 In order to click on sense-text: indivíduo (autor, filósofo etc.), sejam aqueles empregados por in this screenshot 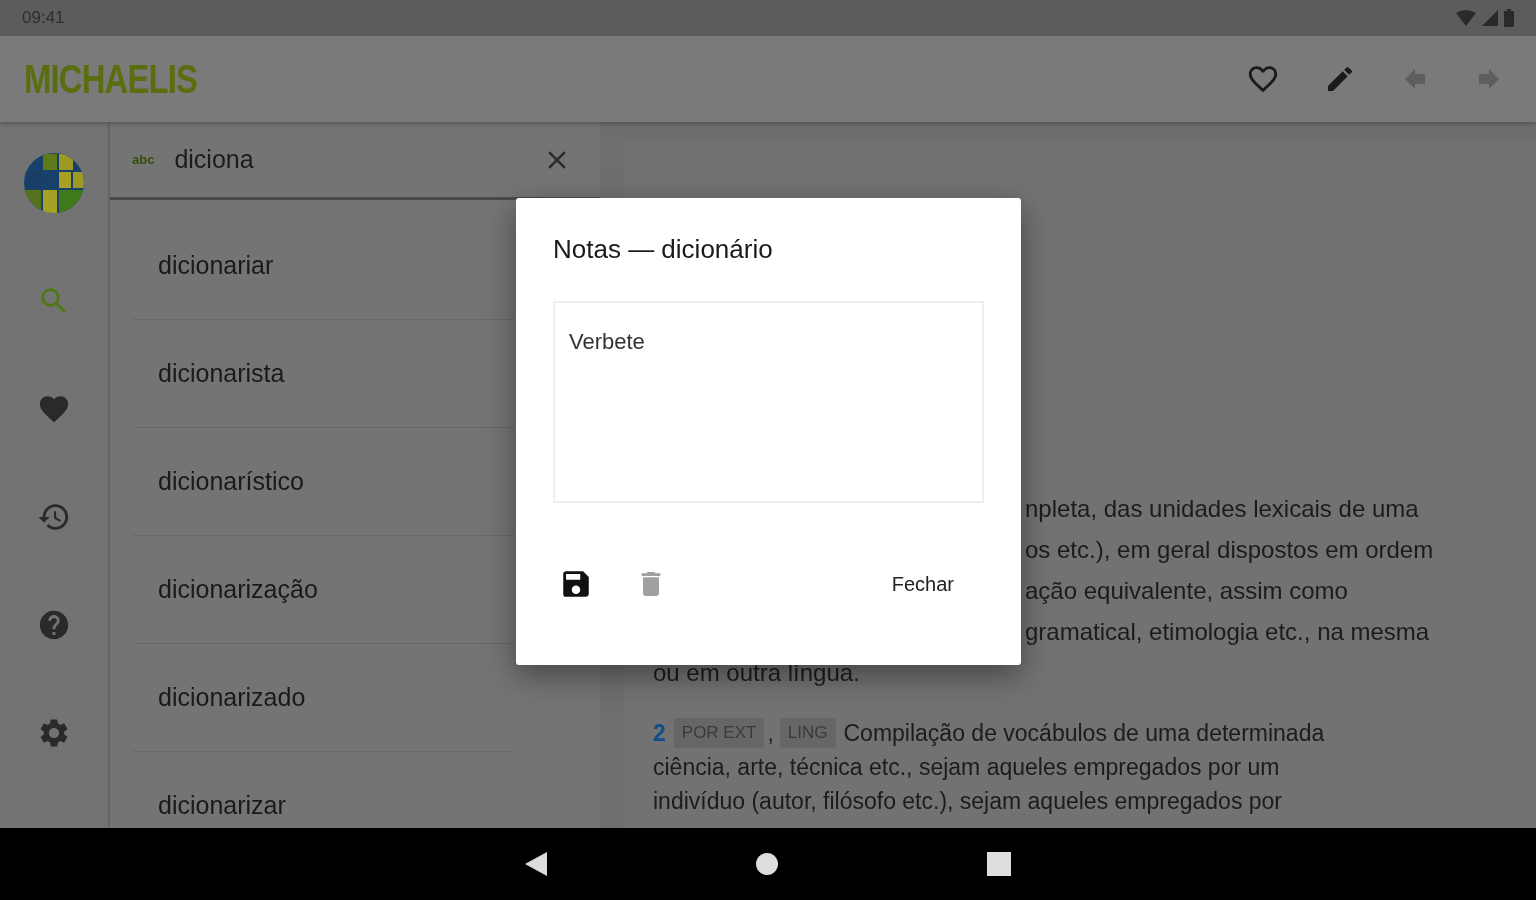, I will do `click(968, 801)`.